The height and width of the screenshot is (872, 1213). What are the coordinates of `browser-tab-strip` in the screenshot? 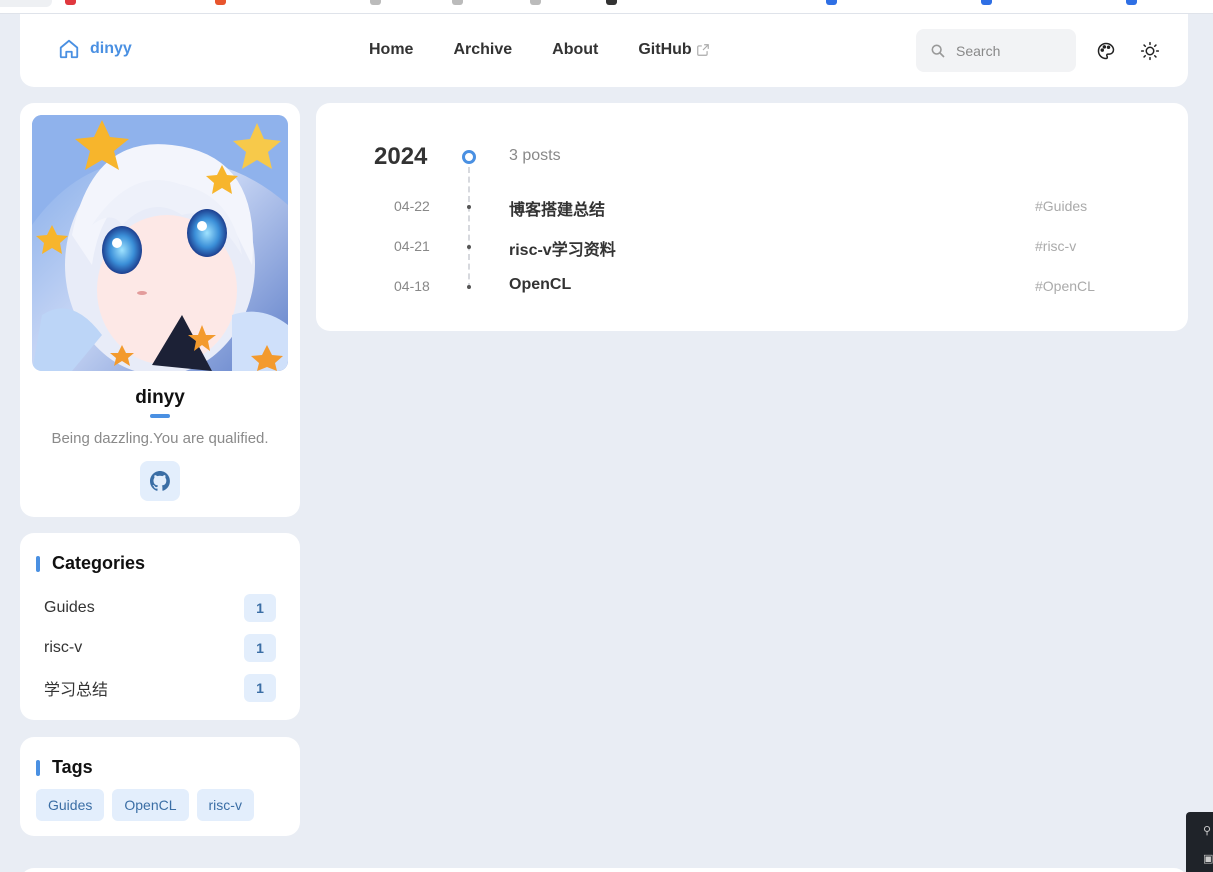 It's located at (606, 7).